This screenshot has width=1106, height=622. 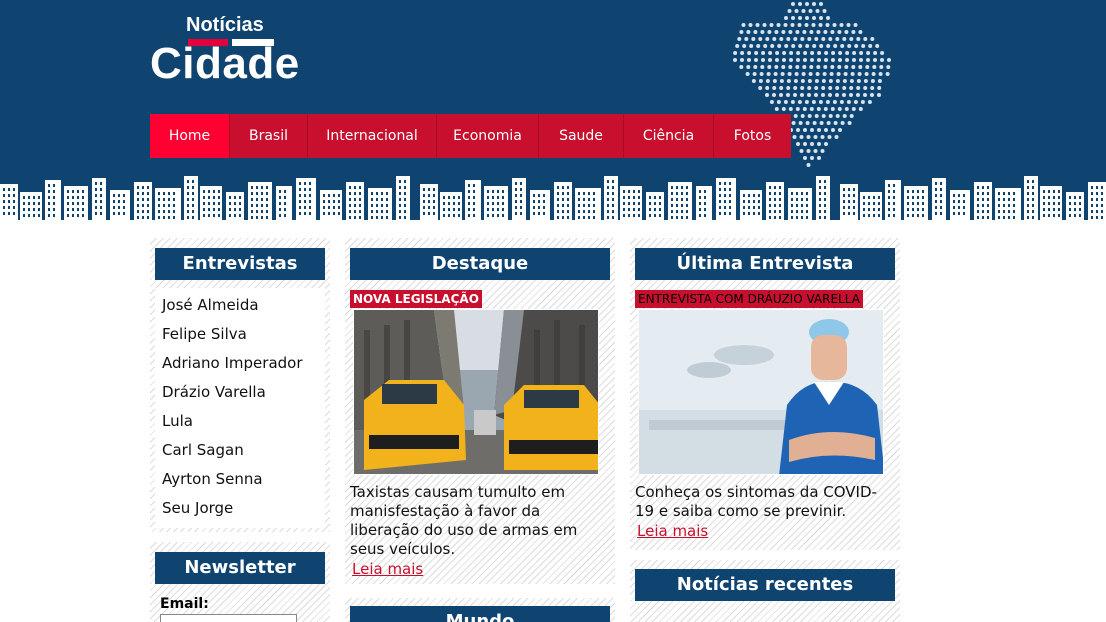 I want to click on nav-item-fotos: Fotos, so click(x=752, y=136).